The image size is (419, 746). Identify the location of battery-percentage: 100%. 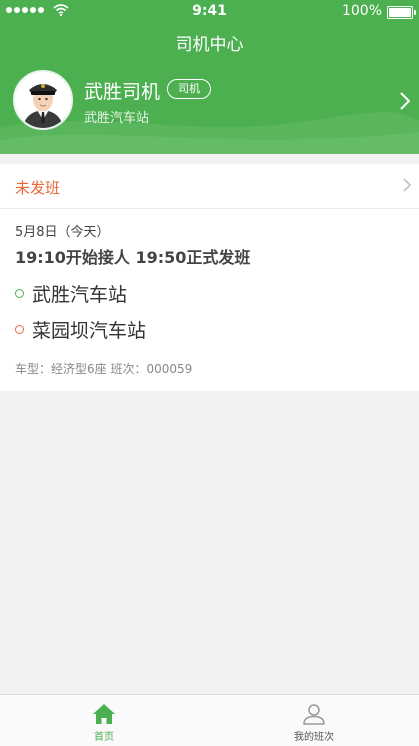
(361, 11).